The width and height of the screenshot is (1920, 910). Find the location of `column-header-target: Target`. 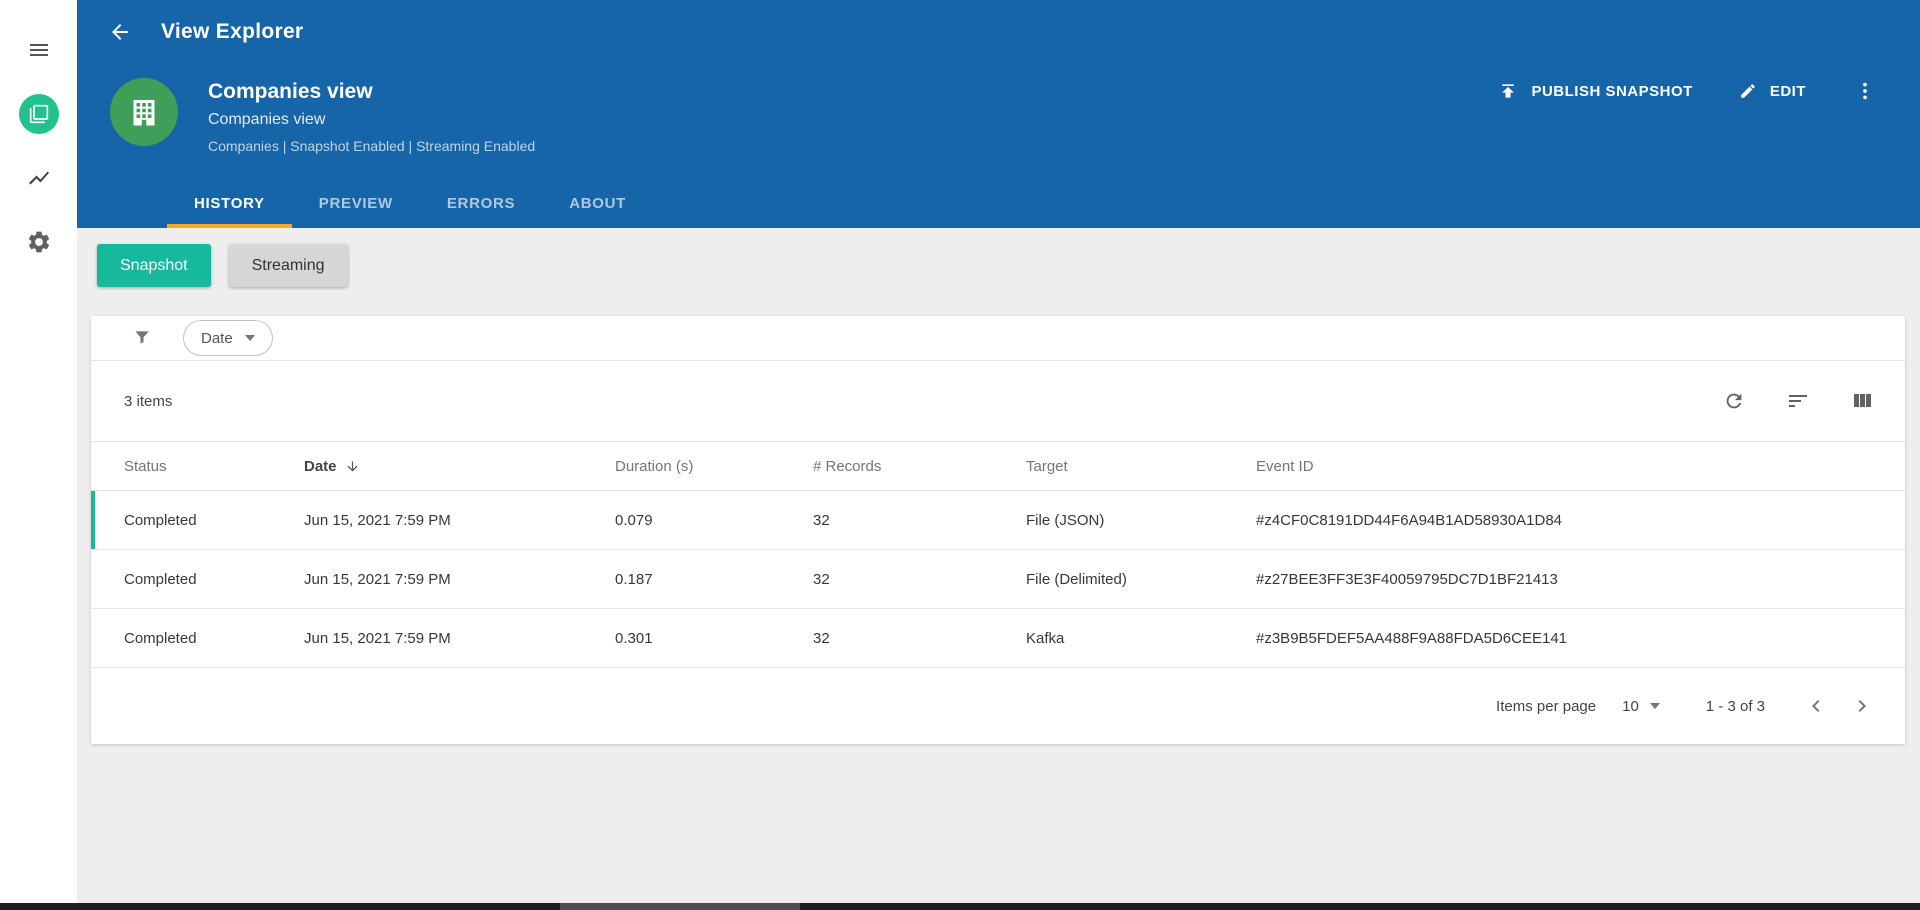

column-header-target: Target is located at coordinates (1141, 466).